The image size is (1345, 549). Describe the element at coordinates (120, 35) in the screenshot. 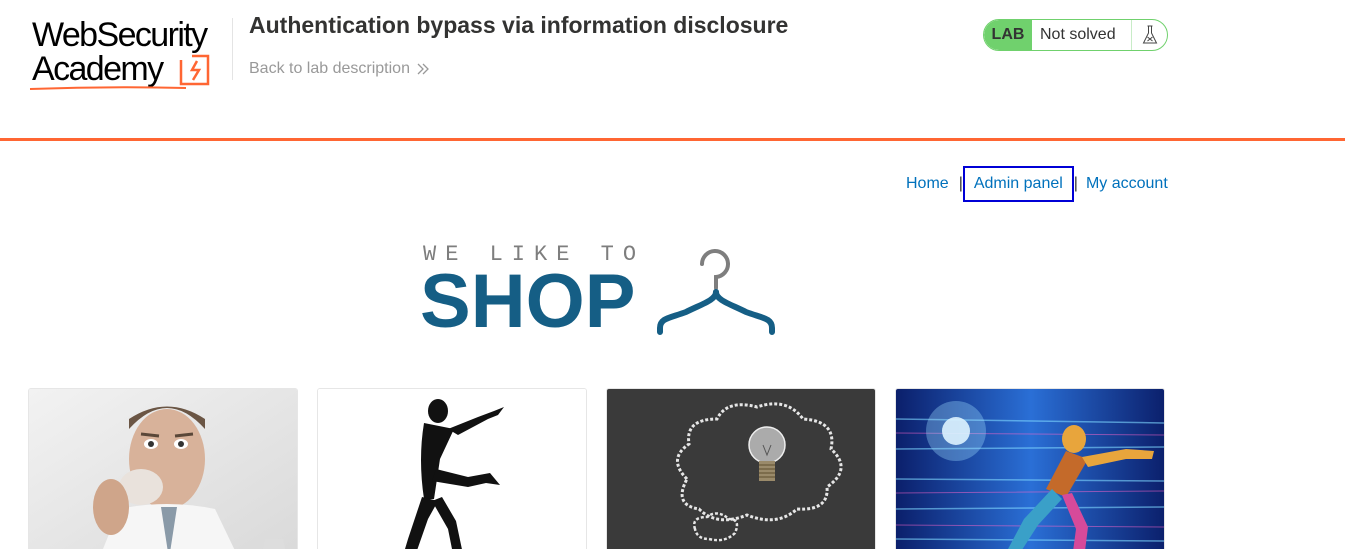

I see `logo-line-1: WebSecurity` at that location.